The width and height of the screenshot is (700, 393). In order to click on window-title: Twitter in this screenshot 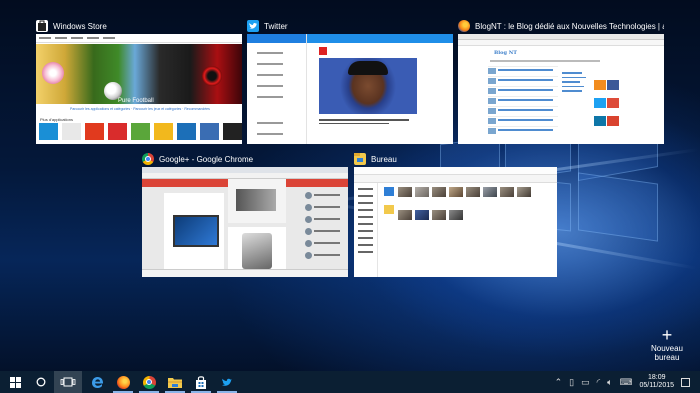, I will do `click(276, 26)`.